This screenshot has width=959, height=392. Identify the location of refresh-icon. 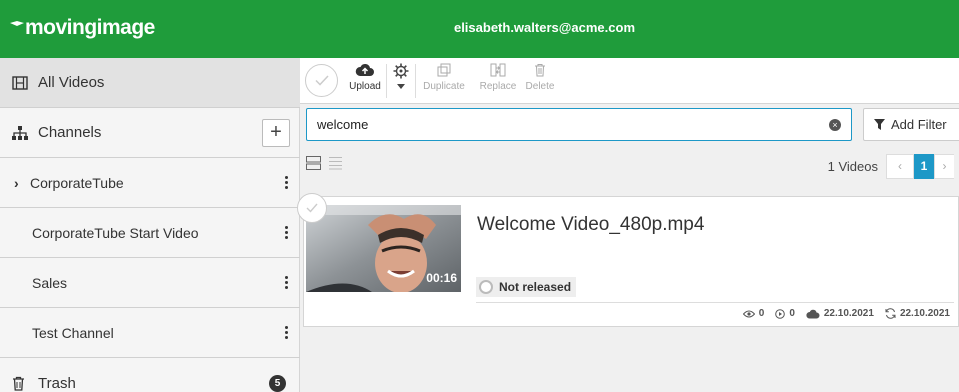
(890, 313).